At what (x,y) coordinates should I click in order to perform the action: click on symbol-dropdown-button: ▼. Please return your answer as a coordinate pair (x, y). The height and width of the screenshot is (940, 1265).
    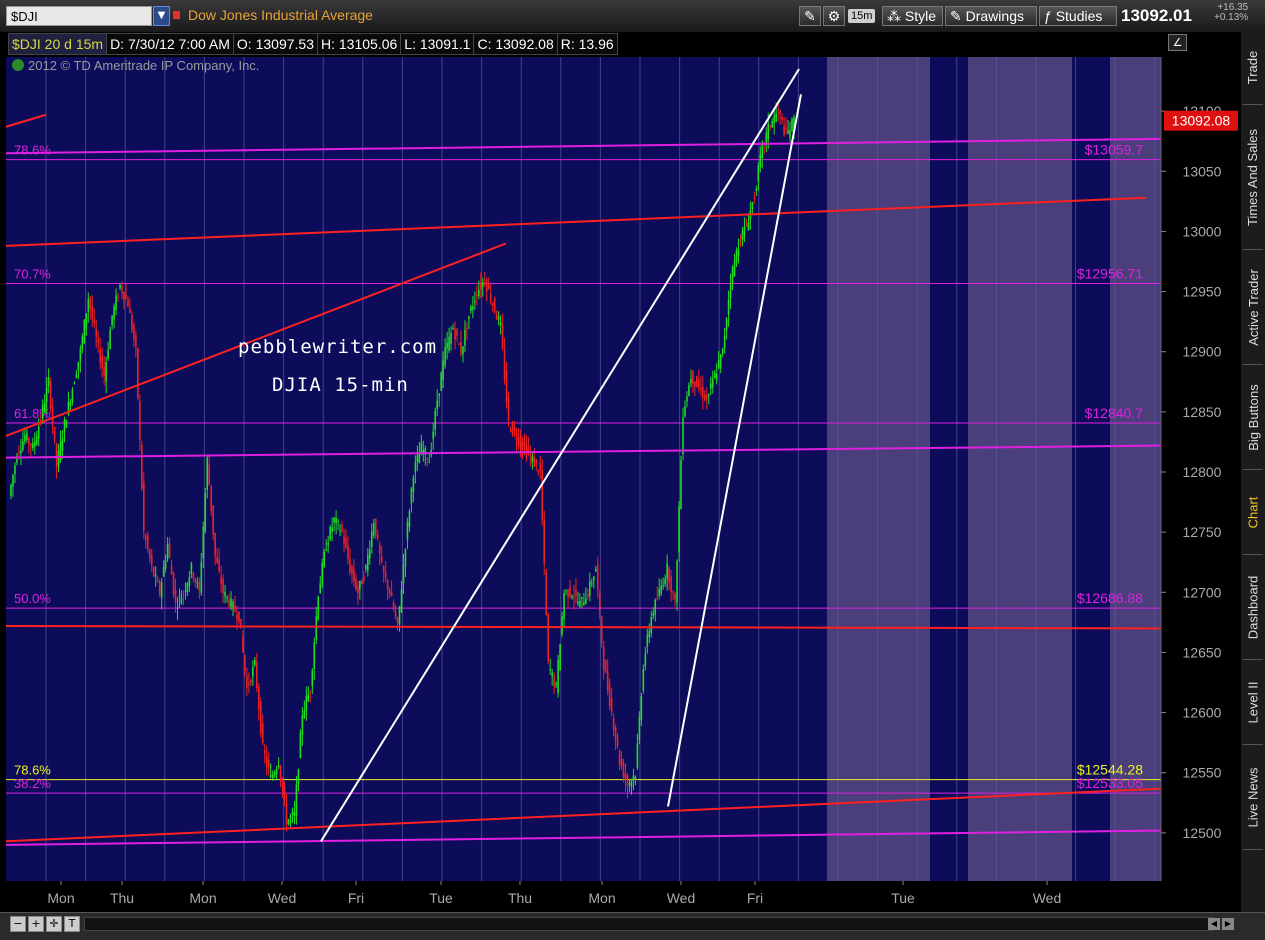
    Looking at the image, I should click on (161, 16).